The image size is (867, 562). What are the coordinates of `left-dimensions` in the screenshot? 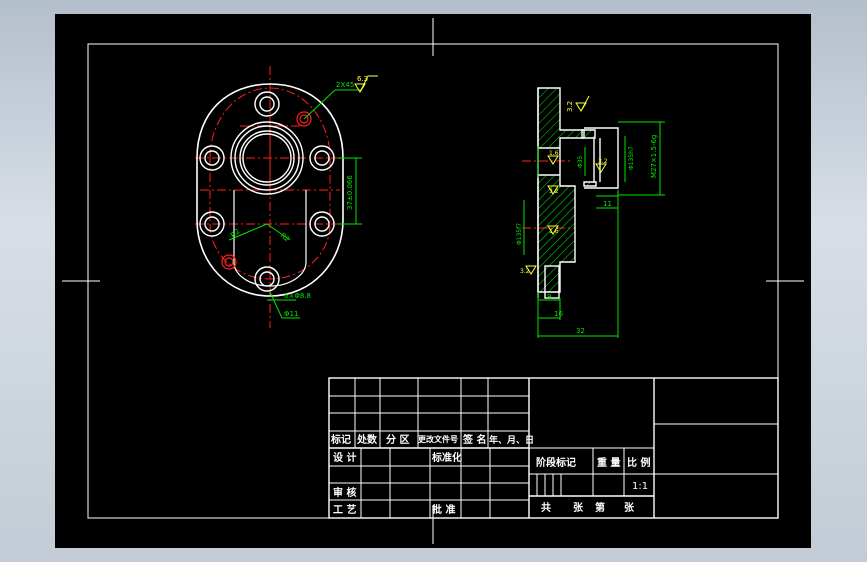 It's located at (295, 204).